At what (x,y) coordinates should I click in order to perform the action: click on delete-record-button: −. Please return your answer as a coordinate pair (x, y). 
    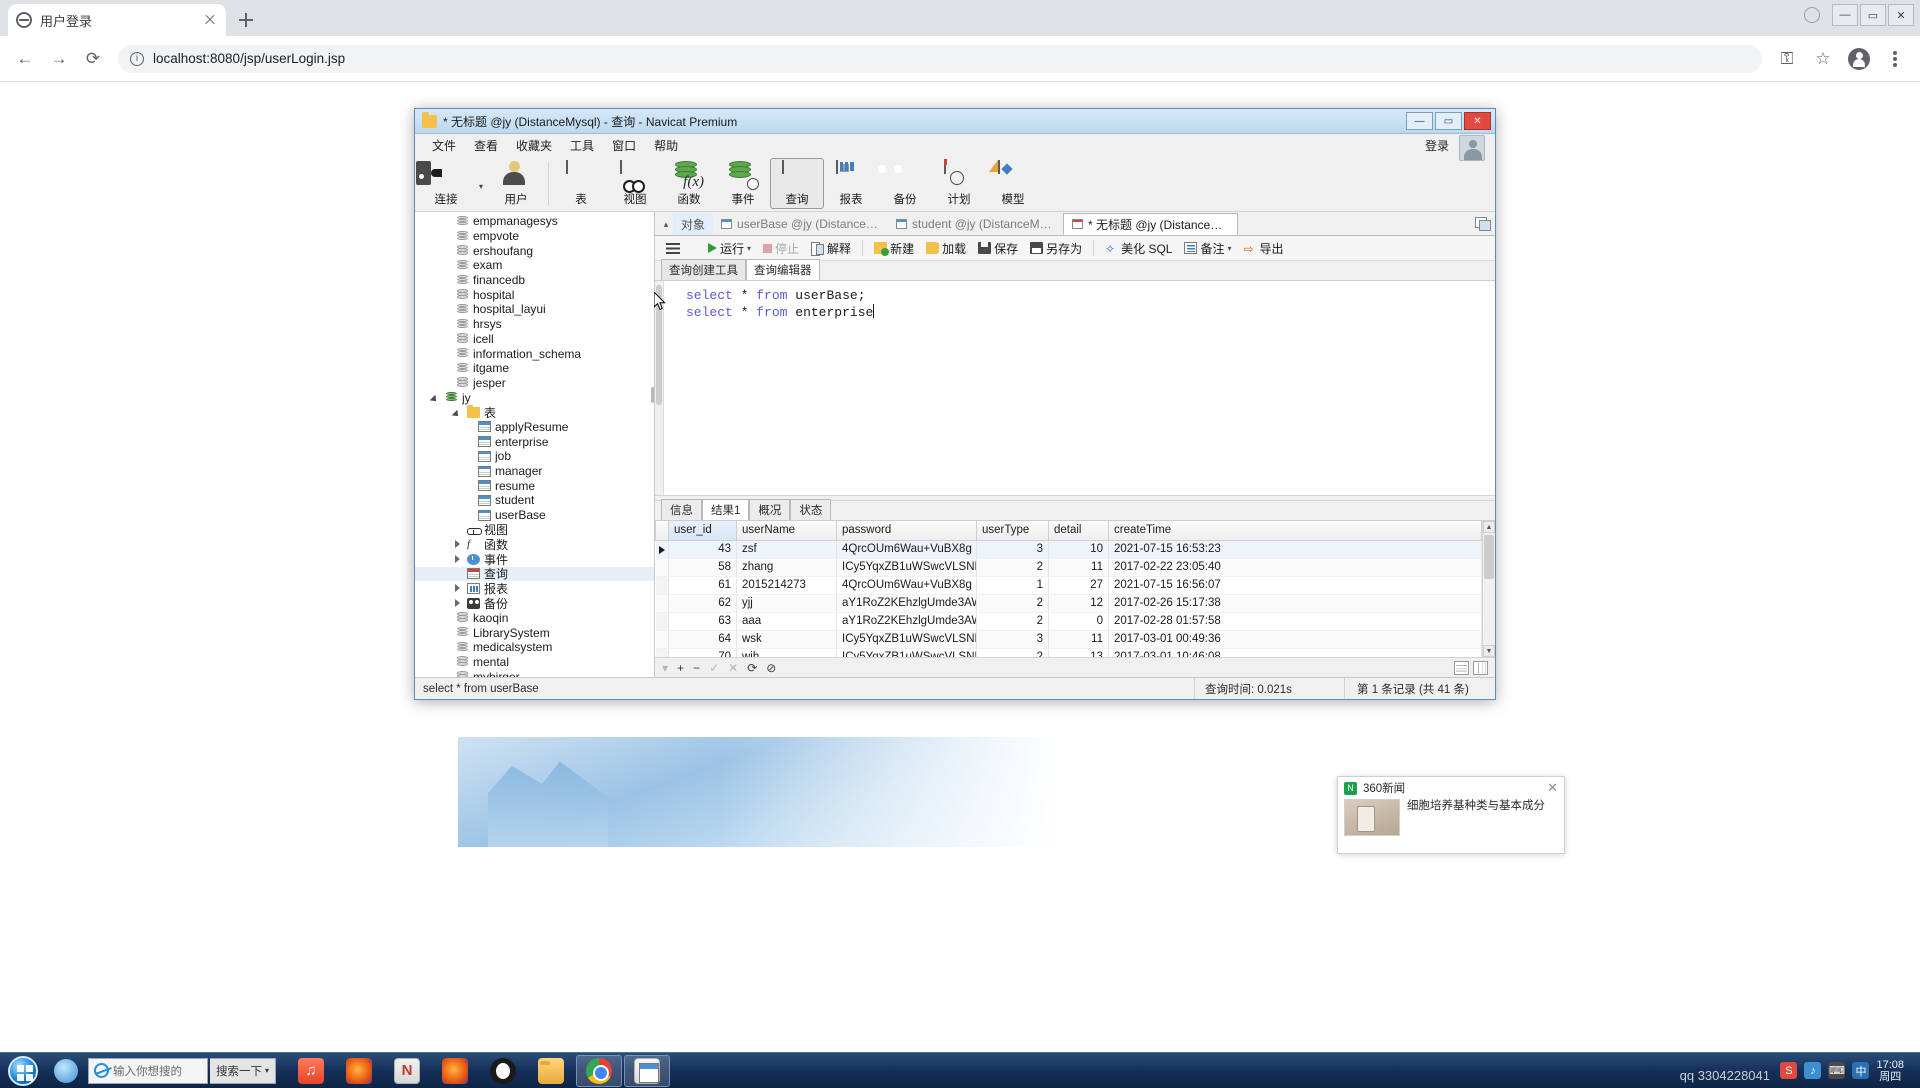
    Looking at the image, I should click on (696, 668).